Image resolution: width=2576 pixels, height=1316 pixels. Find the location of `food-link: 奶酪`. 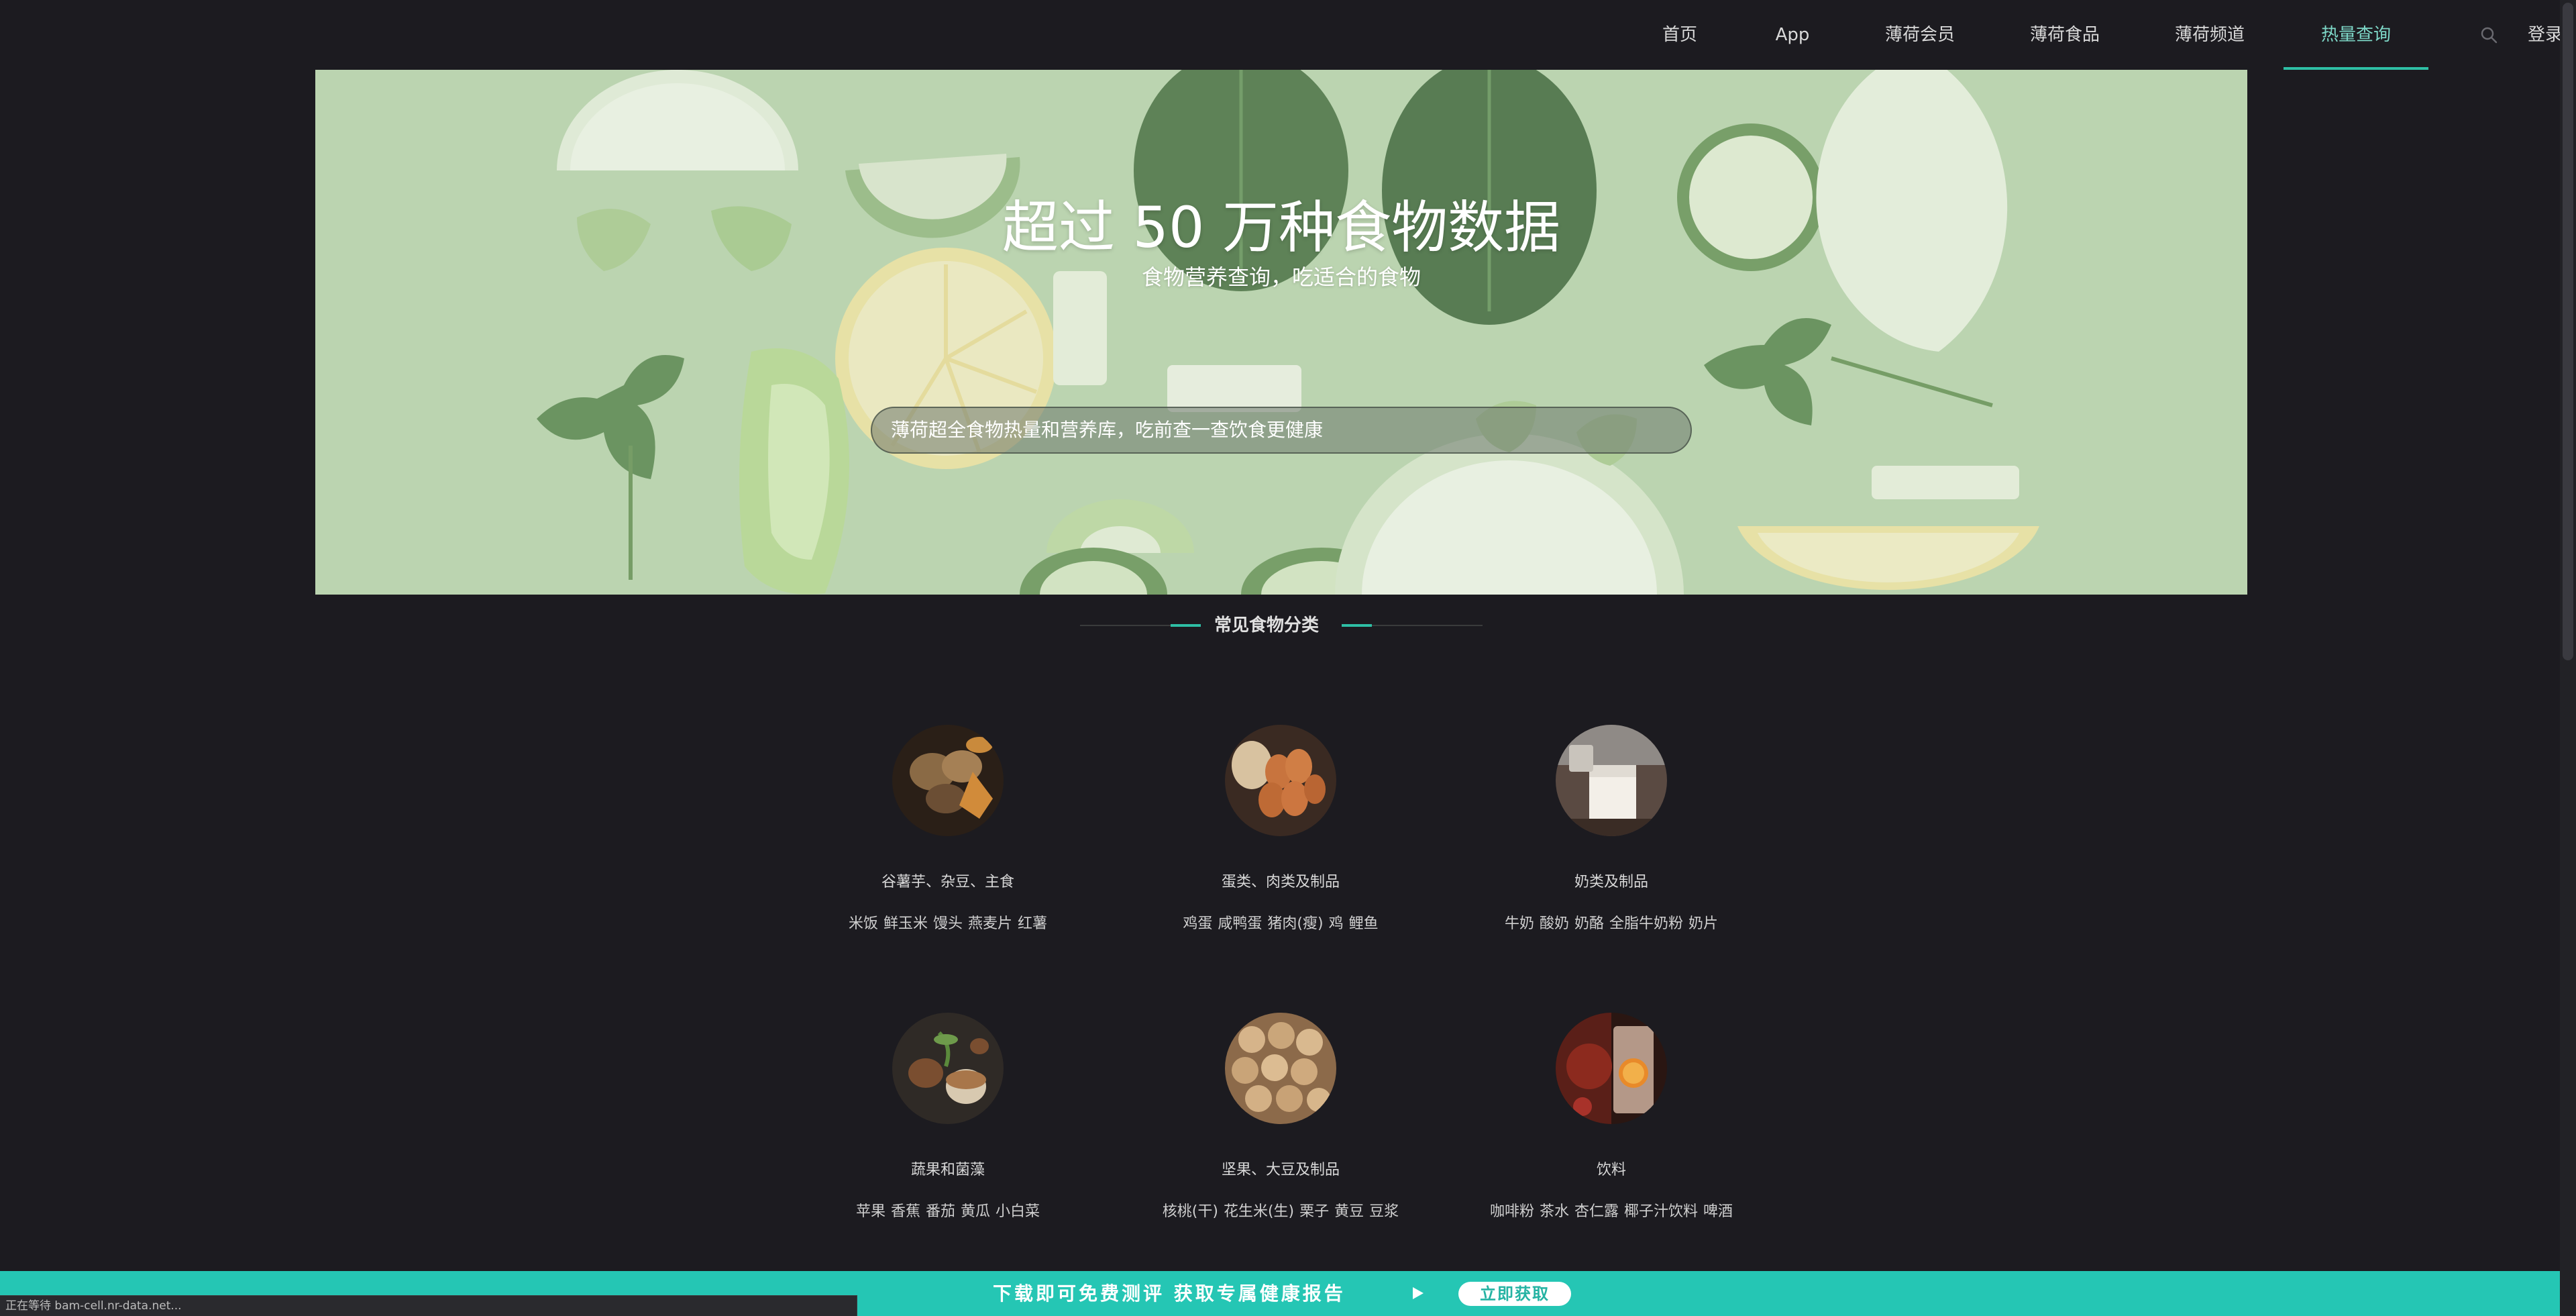

food-link: 奶酪 is located at coordinates (1589, 923).